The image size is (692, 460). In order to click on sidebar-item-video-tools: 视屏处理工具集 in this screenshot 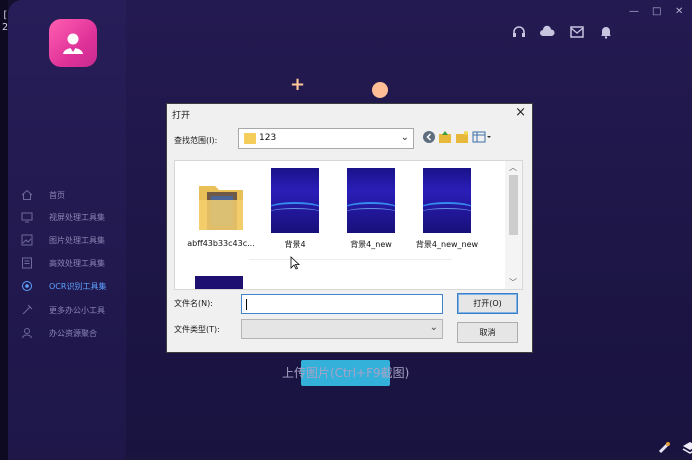, I will do `click(67, 217)`.